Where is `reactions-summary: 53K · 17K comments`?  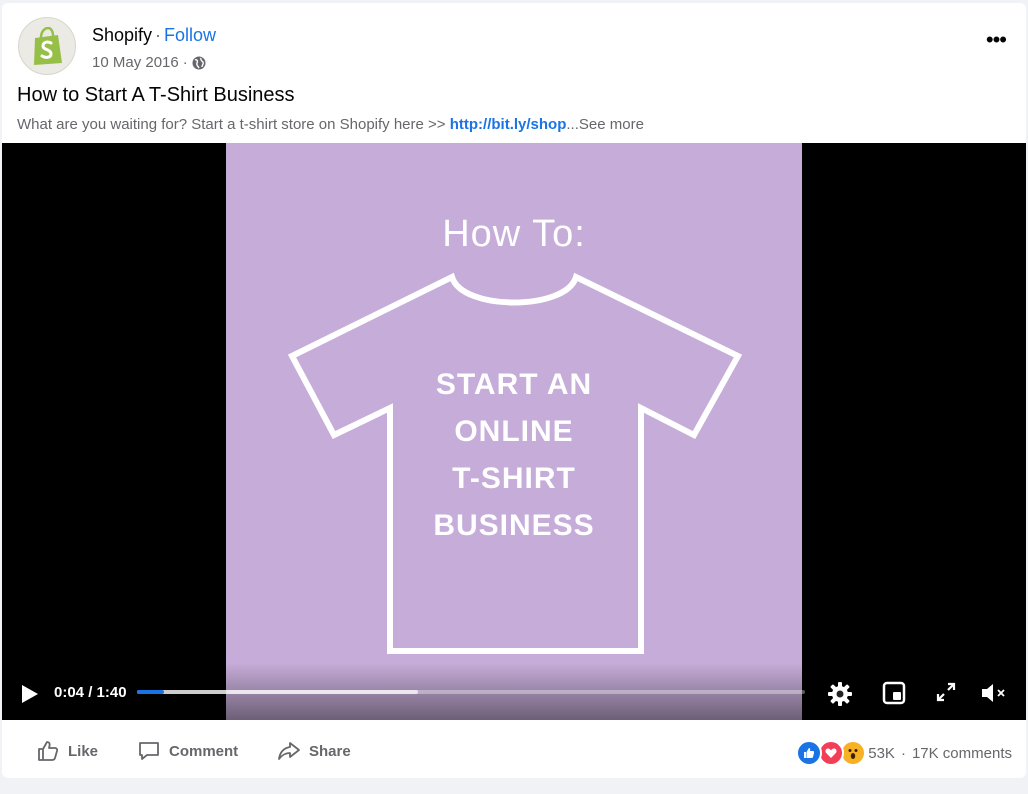
reactions-summary: 53K · 17K comments is located at coordinates (904, 753).